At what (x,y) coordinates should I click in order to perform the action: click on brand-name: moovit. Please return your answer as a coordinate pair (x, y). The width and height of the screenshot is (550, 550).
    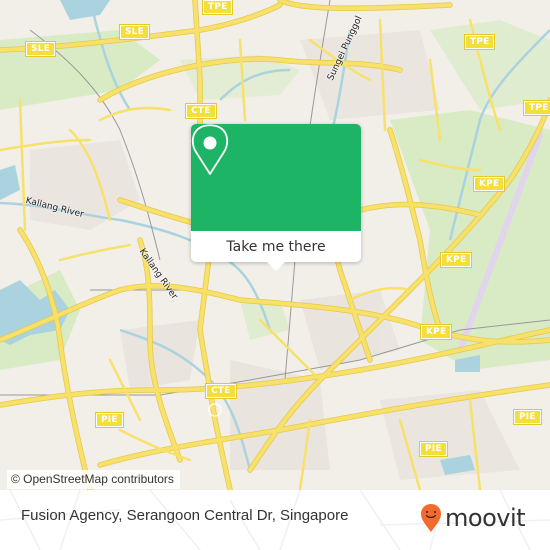
    Looking at the image, I should click on (485, 518).